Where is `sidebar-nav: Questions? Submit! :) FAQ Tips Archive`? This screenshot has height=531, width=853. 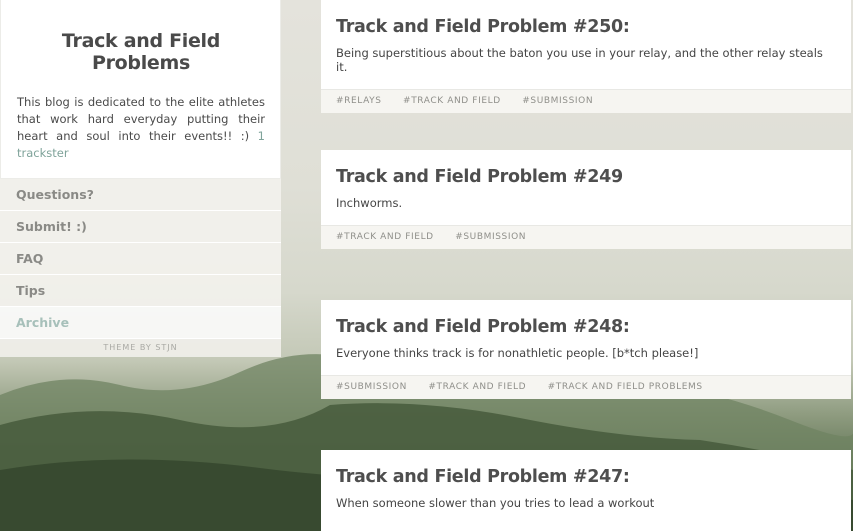
sidebar-nav: Questions? Submit! :) FAQ Tips Archive is located at coordinates (140, 259).